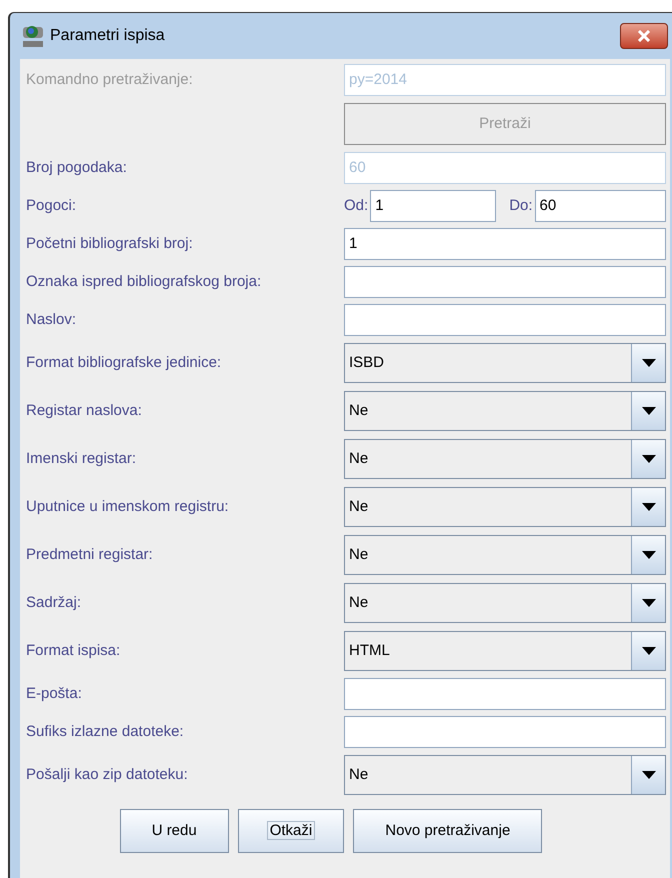  Describe the element at coordinates (51, 319) in the screenshot. I see `field-label: Naslov:` at that location.